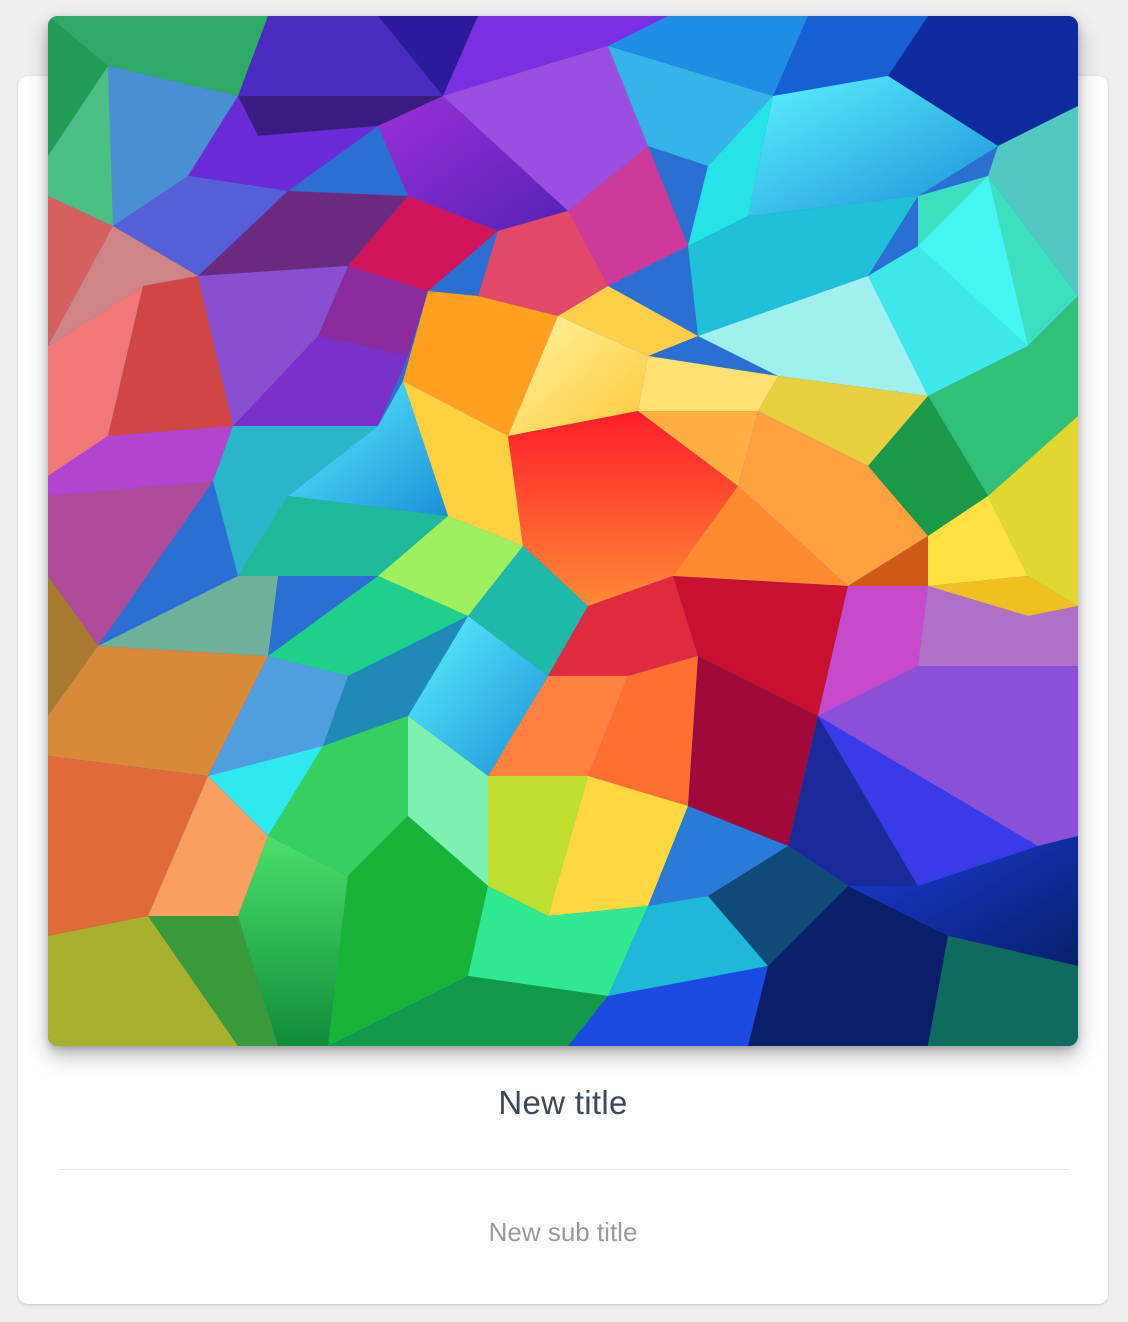 The height and width of the screenshot is (1322, 1128). What do you see at coordinates (563, 1169) in the screenshot?
I see `divider` at bounding box center [563, 1169].